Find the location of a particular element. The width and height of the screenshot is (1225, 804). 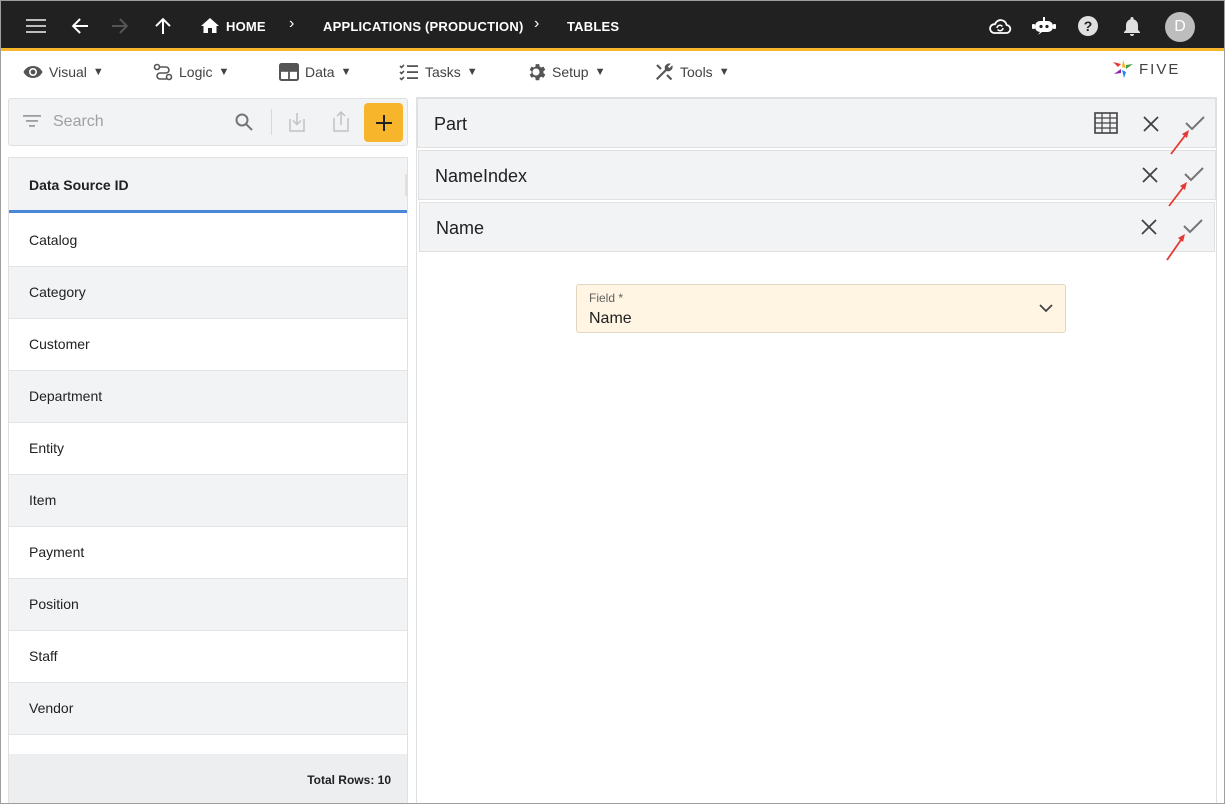

panel-title-nameindex: NameIndex is located at coordinates (481, 176).